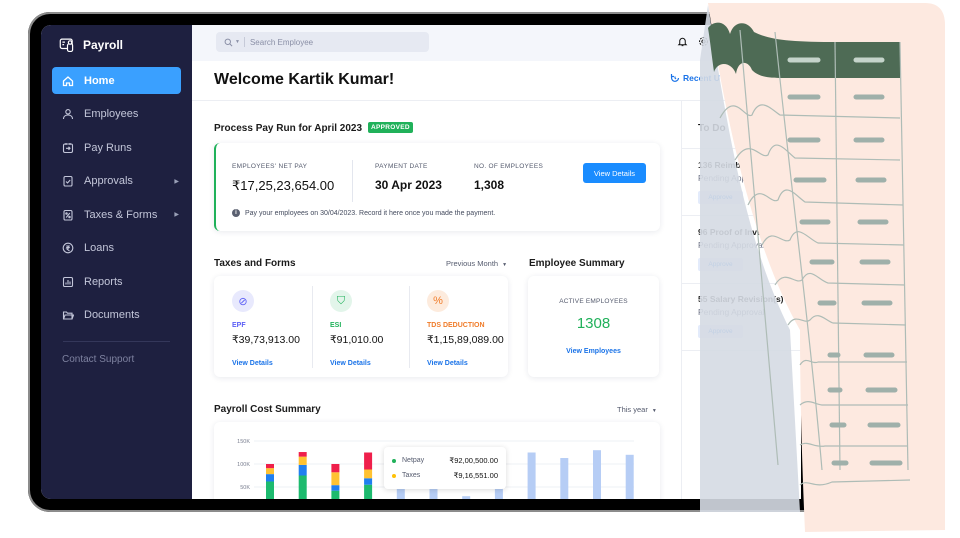 This screenshot has width=960, height=538. What do you see at coordinates (116, 281) in the screenshot?
I see `sidebar-item-reports: Reports` at bounding box center [116, 281].